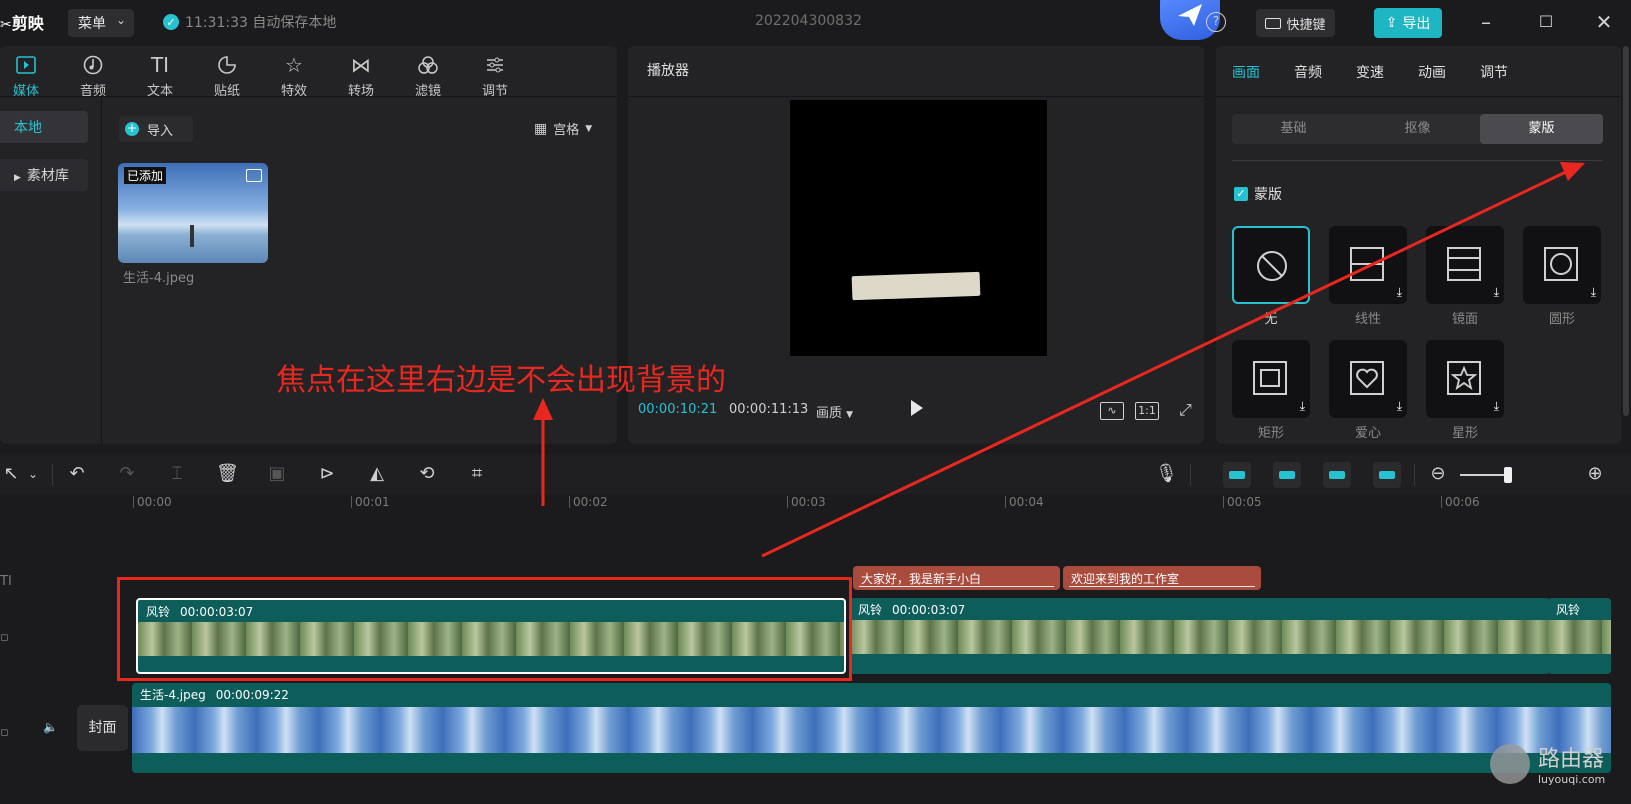  I want to click on clip-header: 风铃, so click(1568, 610).